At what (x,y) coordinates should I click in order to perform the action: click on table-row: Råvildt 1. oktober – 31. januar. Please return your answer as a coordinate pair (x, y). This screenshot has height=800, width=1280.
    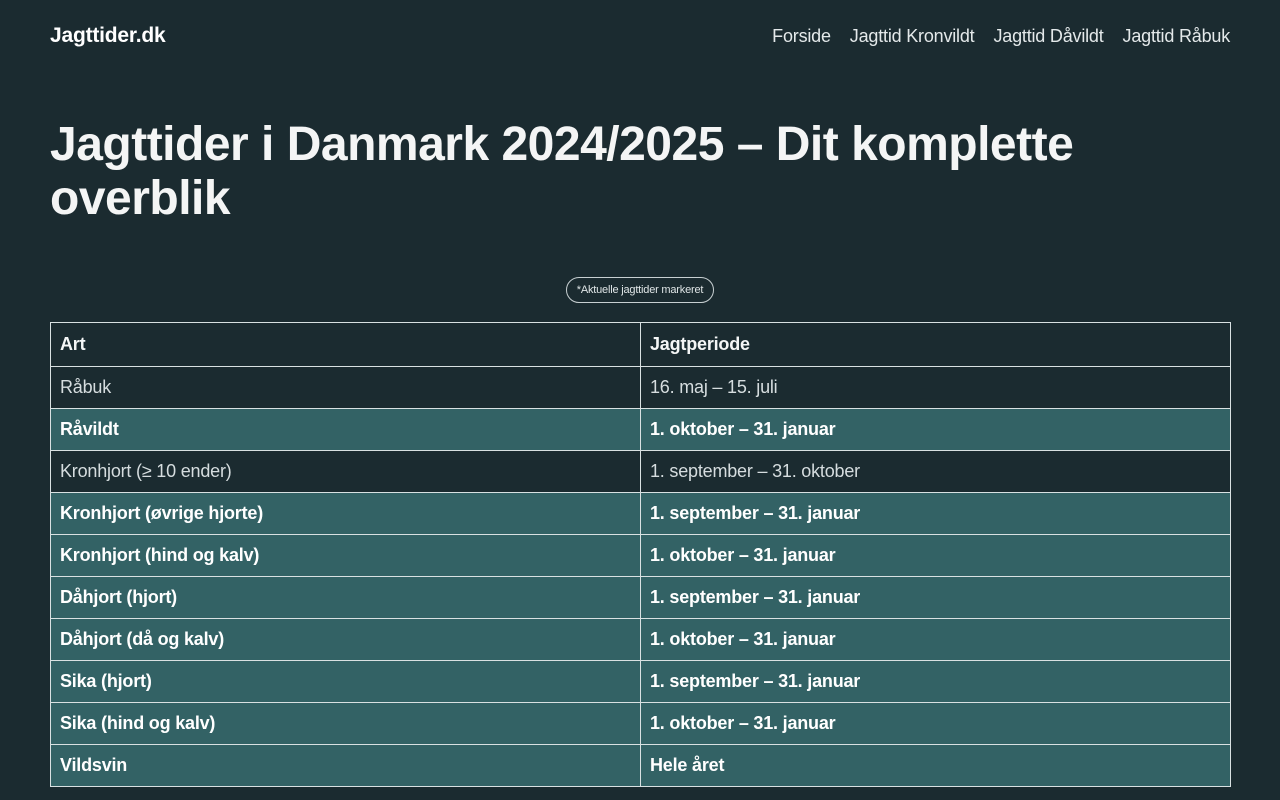
    Looking at the image, I should click on (640, 429).